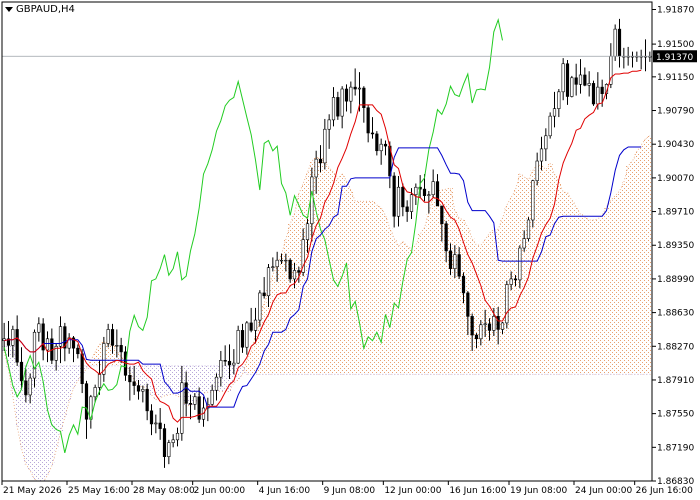 Image resolution: width=700 pixels, height=500 pixels. I want to click on symbol-label: GBPAUD,H4, so click(40, 9).